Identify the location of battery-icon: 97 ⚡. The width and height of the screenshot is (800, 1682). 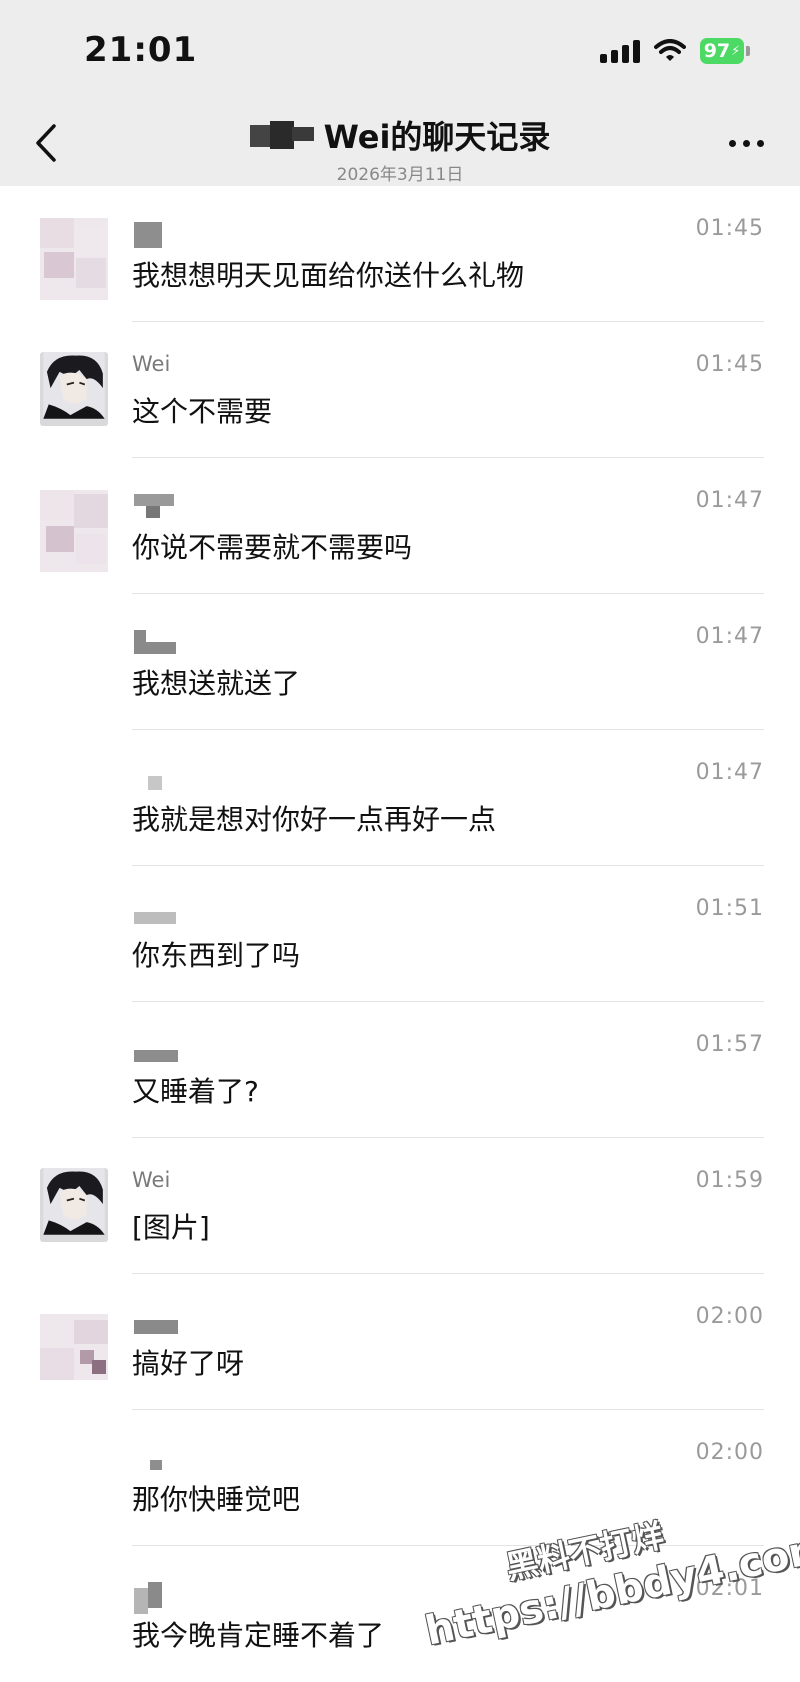
(725, 51).